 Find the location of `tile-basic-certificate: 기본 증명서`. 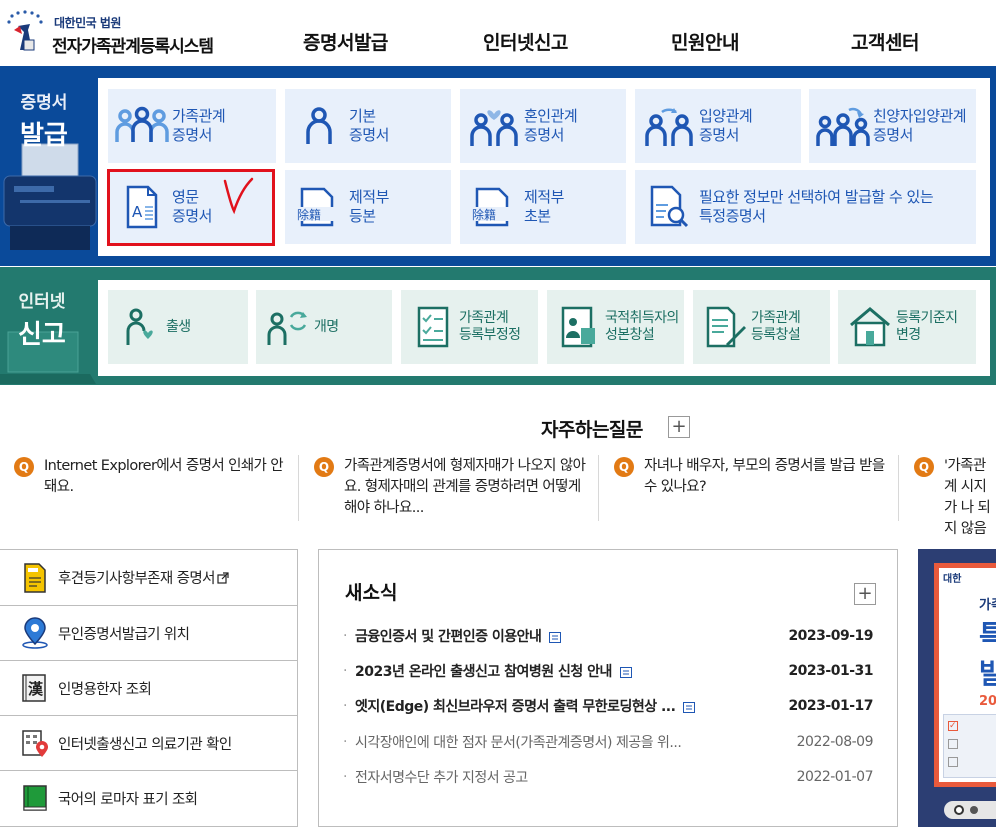

tile-basic-certificate: 기본 증명서 is located at coordinates (368, 126).